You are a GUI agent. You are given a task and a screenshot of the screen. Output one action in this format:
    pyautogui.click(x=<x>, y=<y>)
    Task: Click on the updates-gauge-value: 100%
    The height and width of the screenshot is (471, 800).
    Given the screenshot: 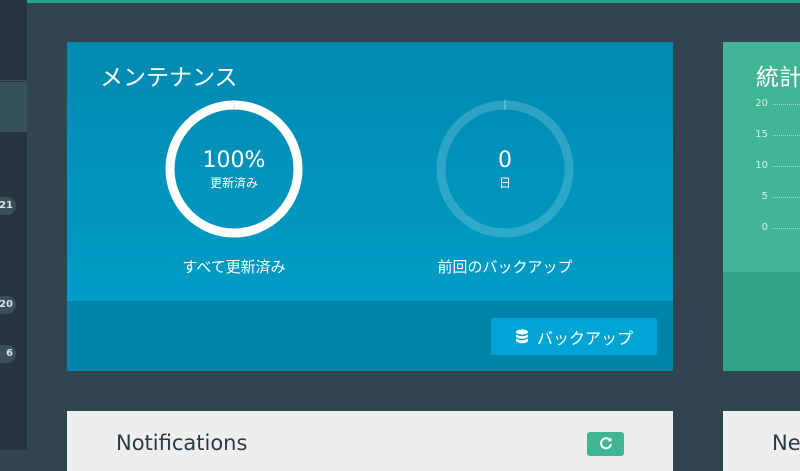 What is the action you would take?
    pyautogui.click(x=234, y=160)
    